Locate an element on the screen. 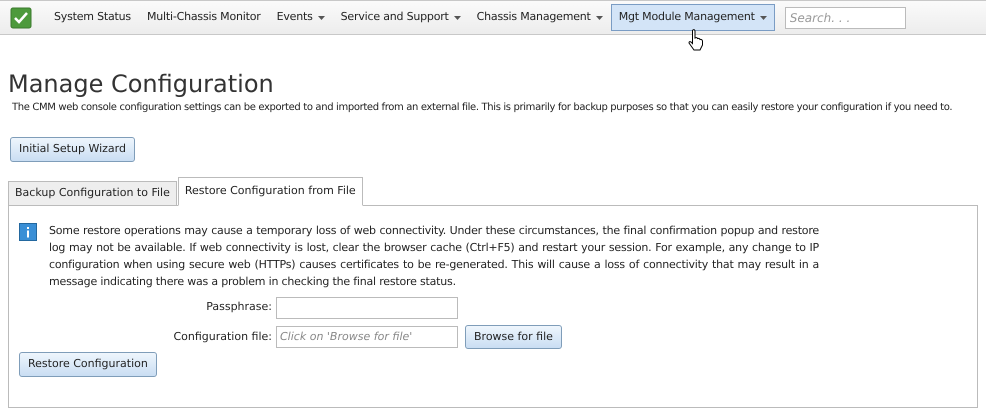 The width and height of the screenshot is (986, 413). page-description: The CMM web console configuration settings can be exported to and imported from an external file. This is primarily for backup purposes so that you can easily restore your configuration if you need to. is located at coordinates (483, 108).